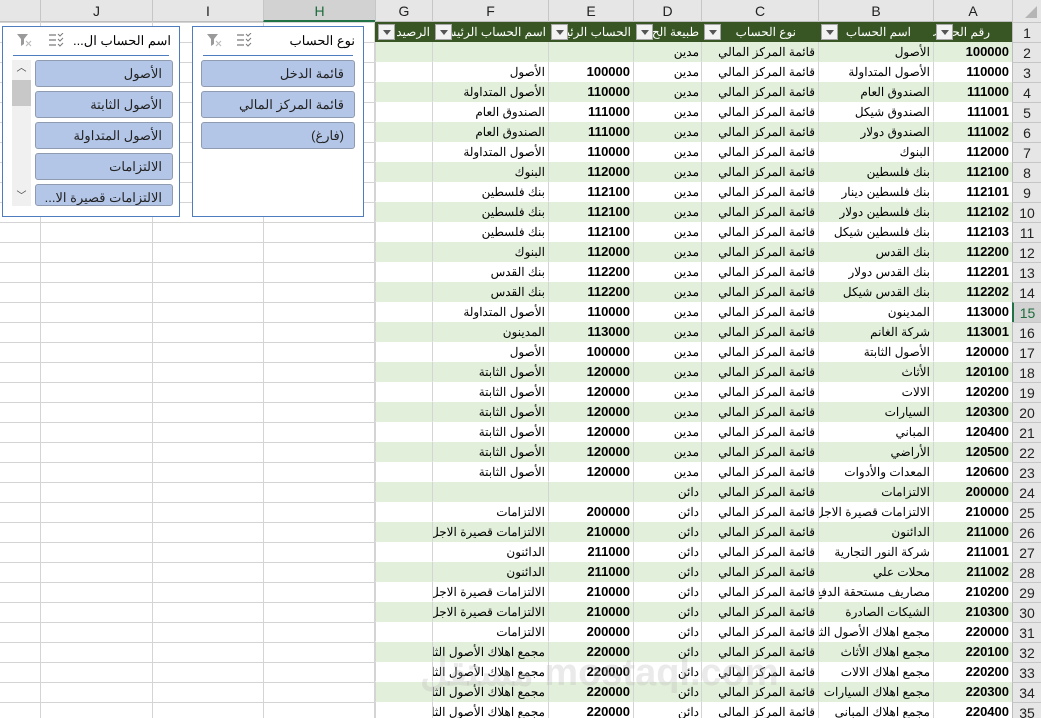 Image resolution: width=1041 pixels, height=718 pixels. What do you see at coordinates (490, 632) in the screenshot?
I see `cell-parent-account-name: الالتزامات` at bounding box center [490, 632].